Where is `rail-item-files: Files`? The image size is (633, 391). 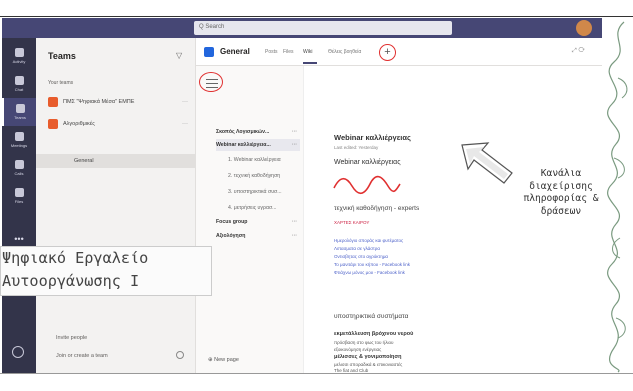
rail-item-files: Files is located at coordinates (19, 196).